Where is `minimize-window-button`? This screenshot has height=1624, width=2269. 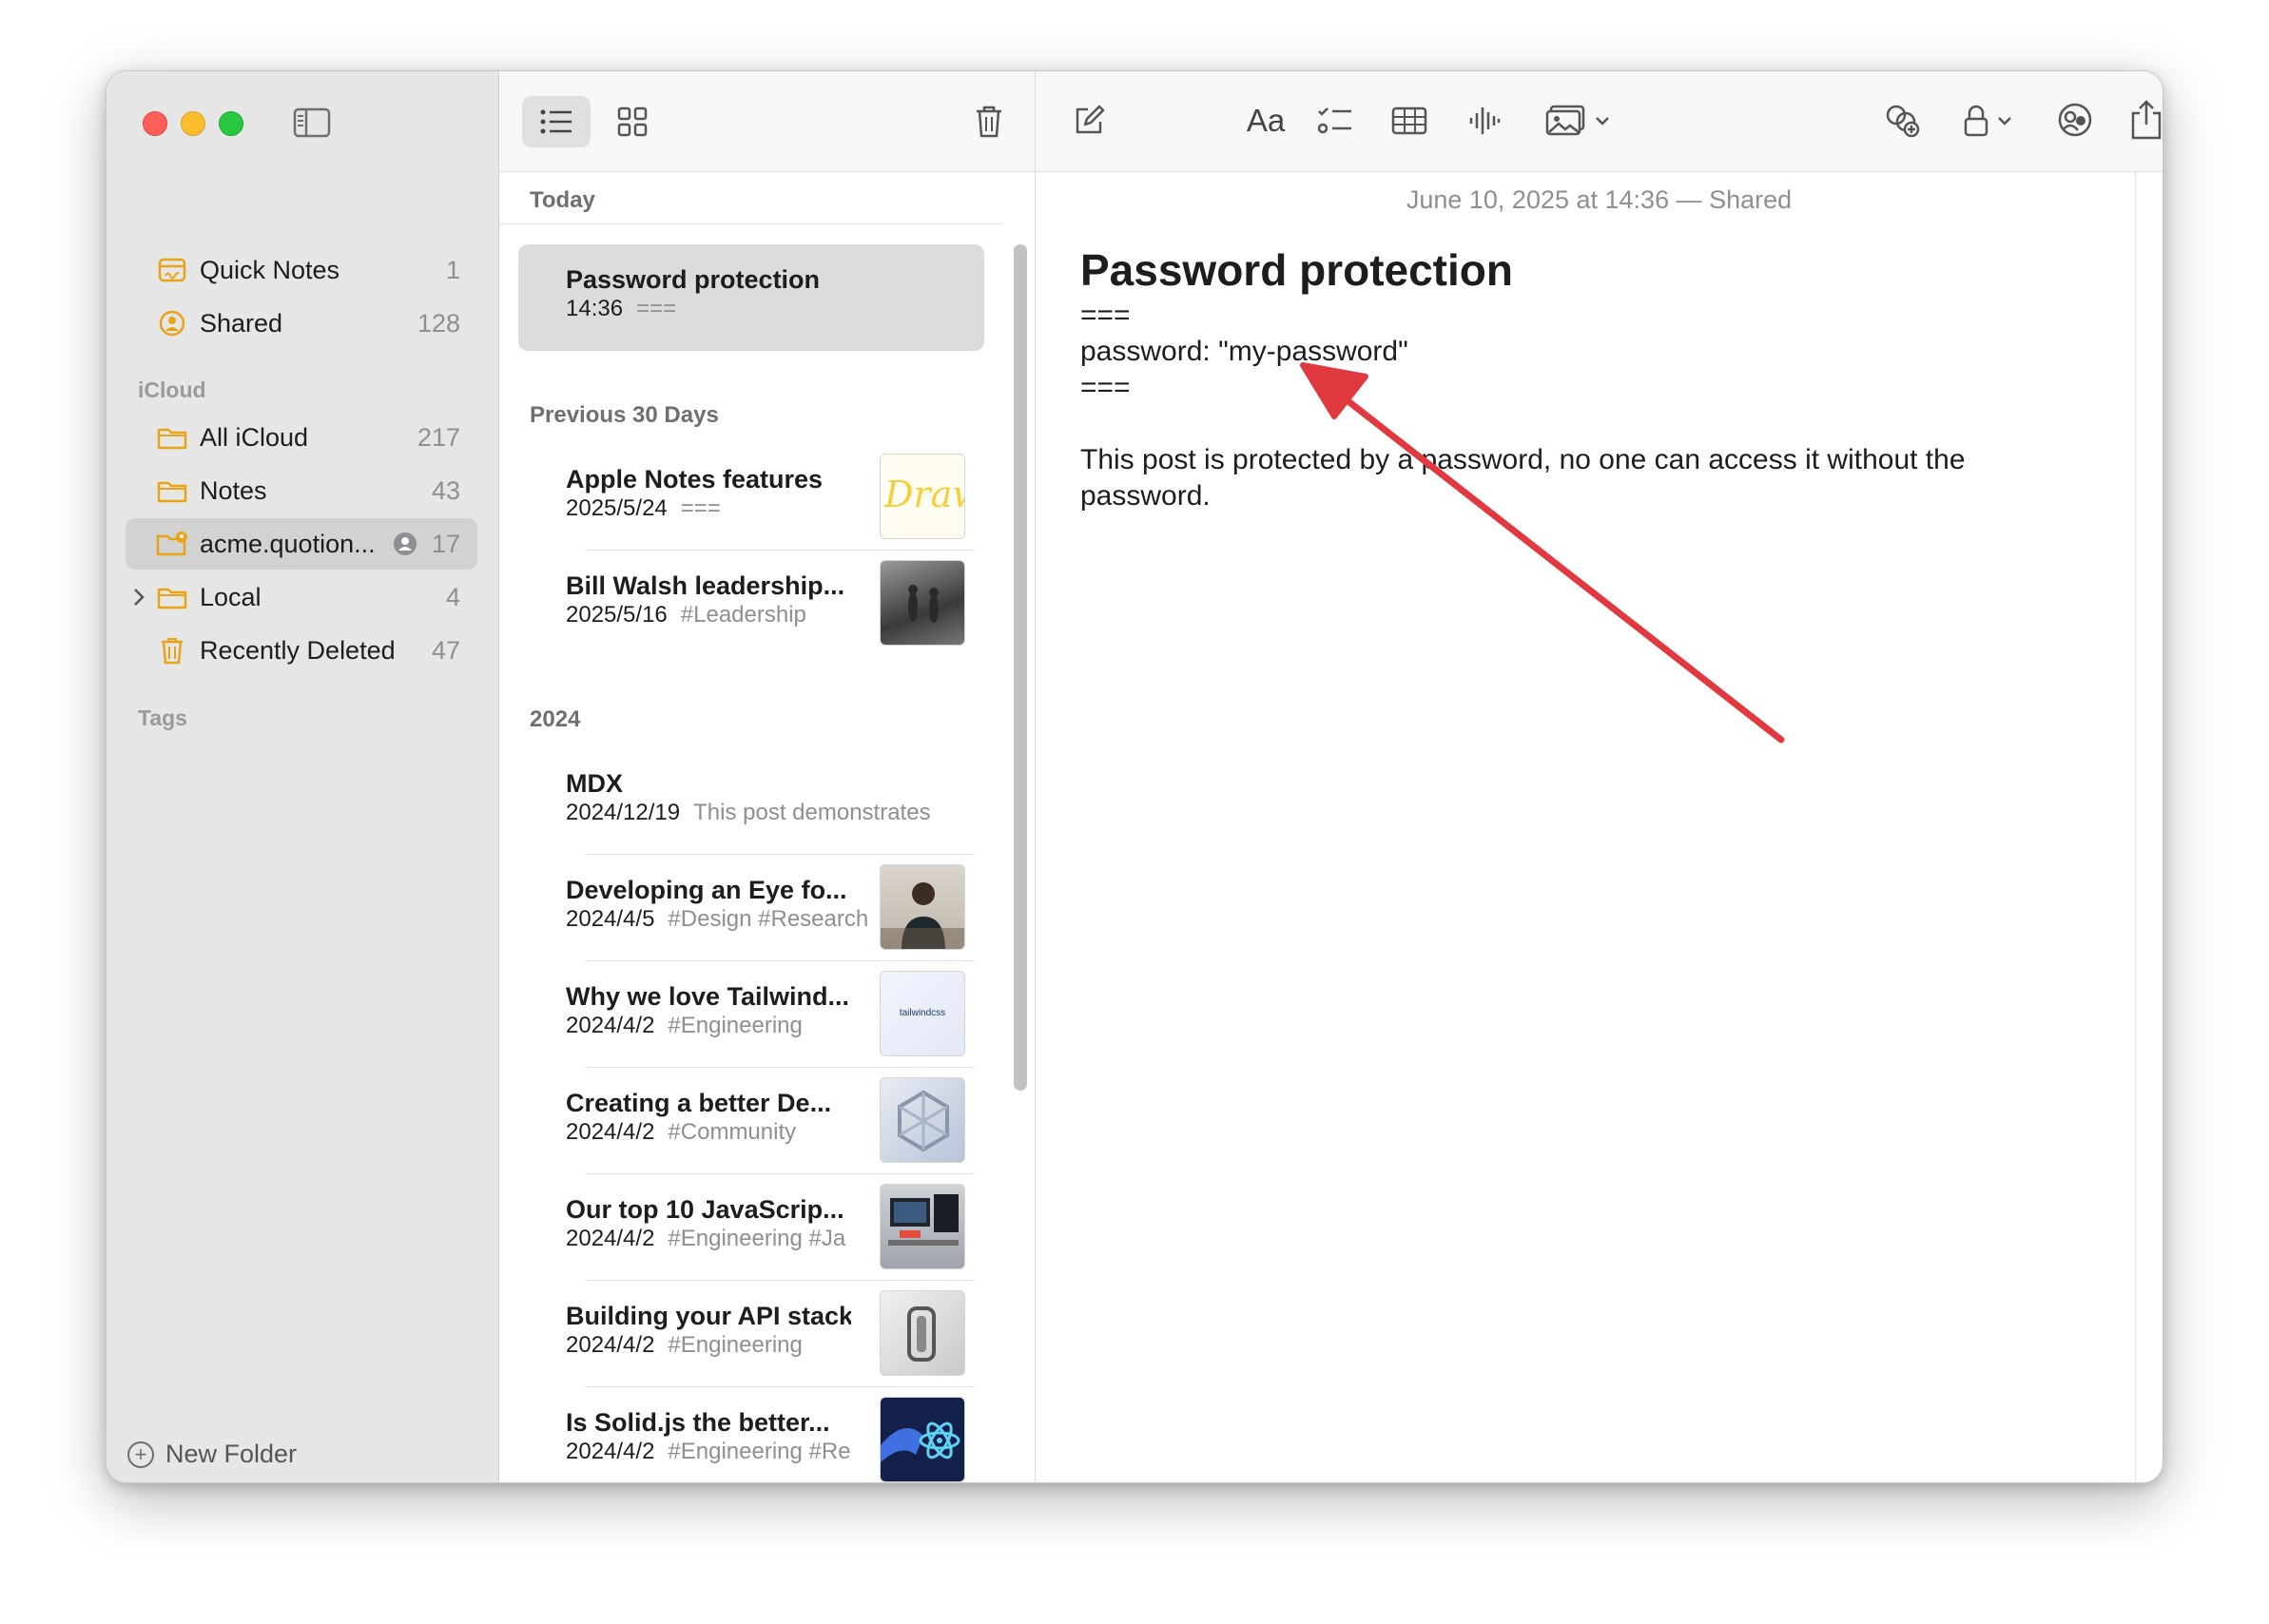 minimize-window-button is located at coordinates (193, 123).